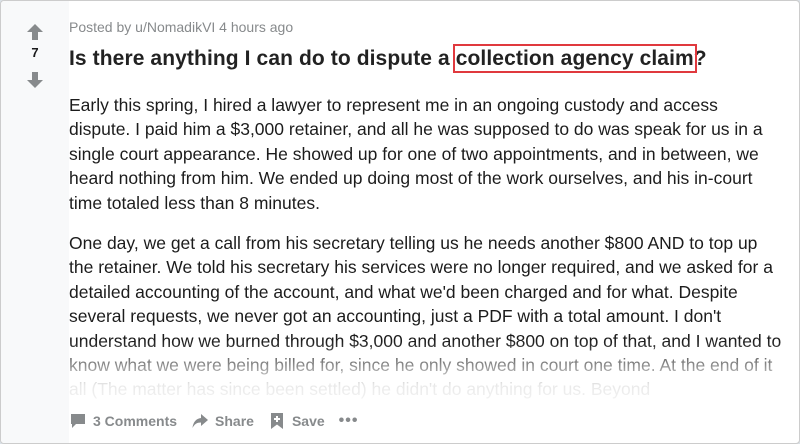 This screenshot has height=444, width=800. I want to click on comment-bubble-icon, so click(78, 421).